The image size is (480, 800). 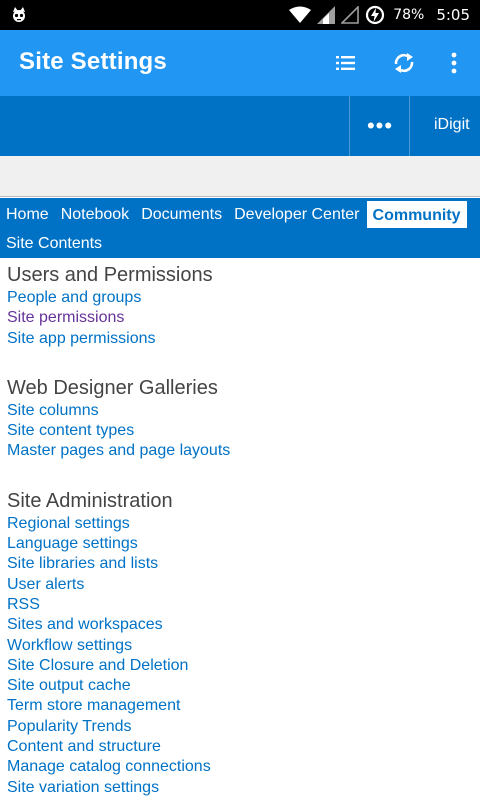 What do you see at coordinates (97, 665) in the screenshot?
I see `link-site-closure-and-deletion: Site Closure and Deletion` at bounding box center [97, 665].